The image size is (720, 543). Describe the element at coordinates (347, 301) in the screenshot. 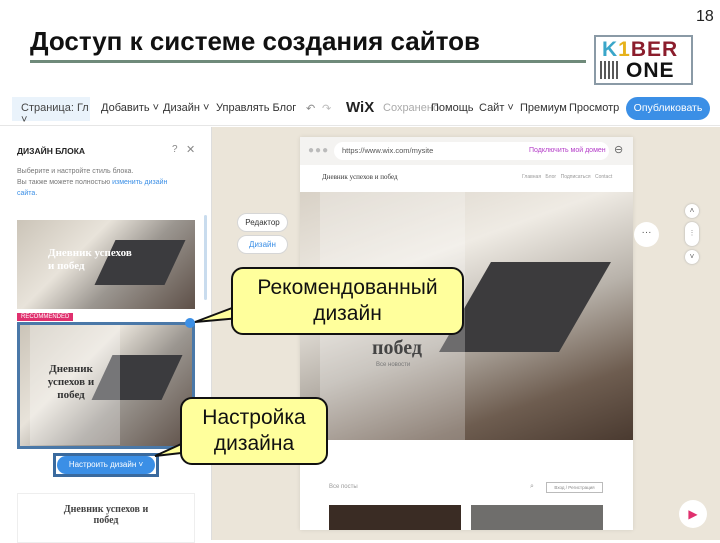

I see `callout-recommended-design: Рекомендованный дизайн` at that location.